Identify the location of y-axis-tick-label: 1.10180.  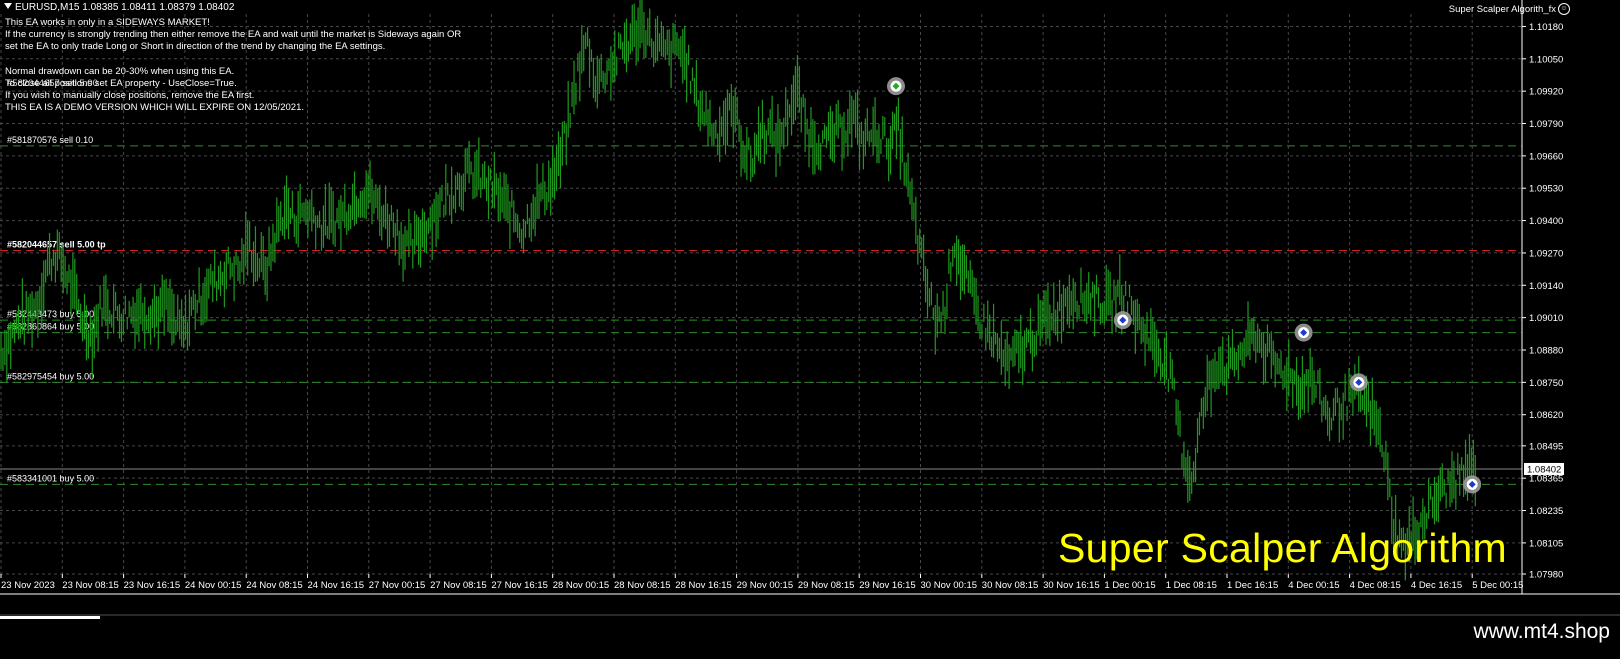
(1546, 27).